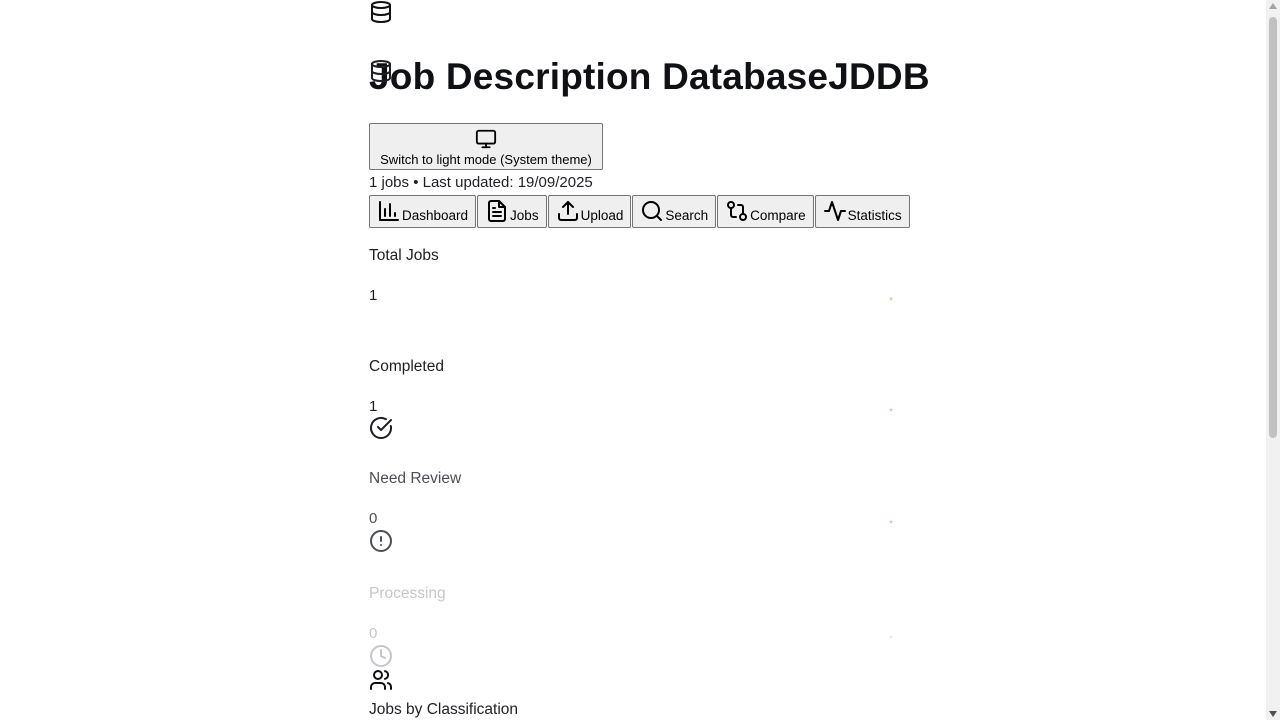  I want to click on nav-statistics-label: Statistics, so click(874, 215).